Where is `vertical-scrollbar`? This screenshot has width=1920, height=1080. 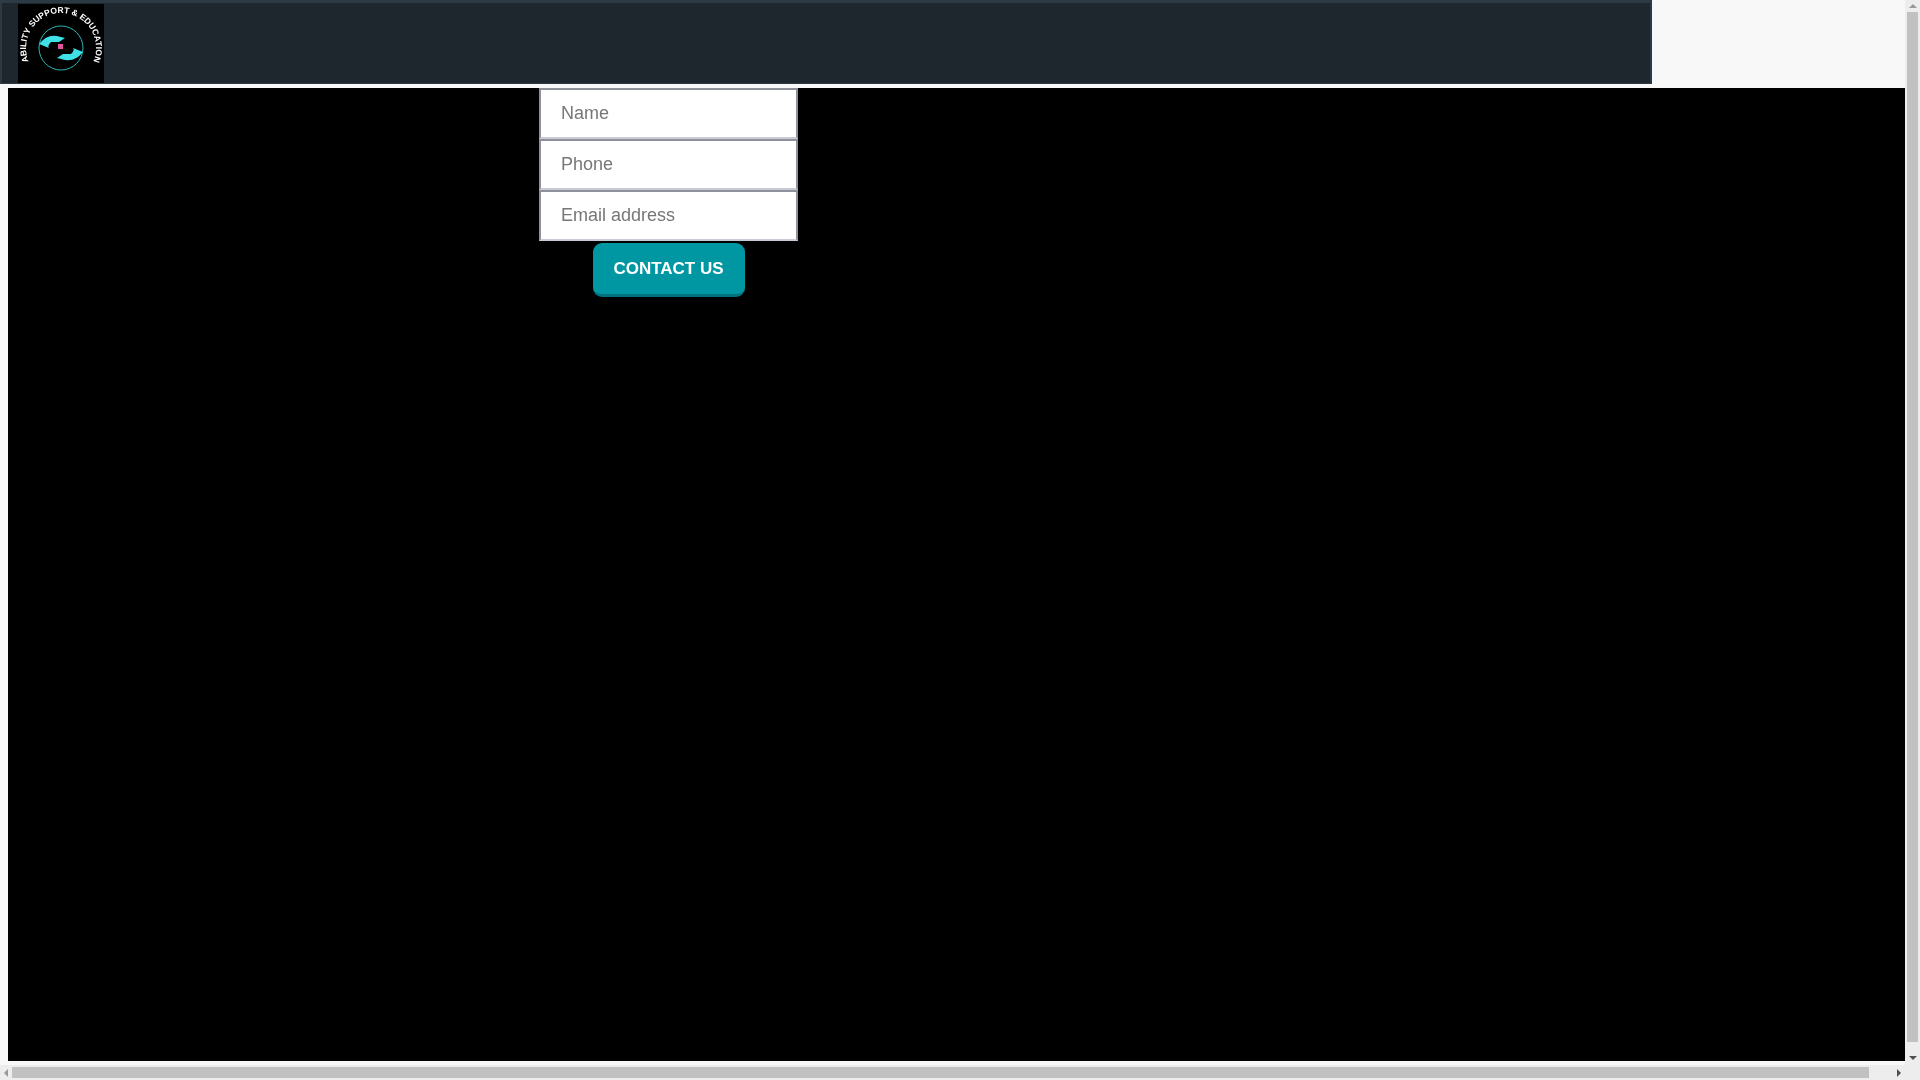
vertical-scrollbar is located at coordinates (1912, 540).